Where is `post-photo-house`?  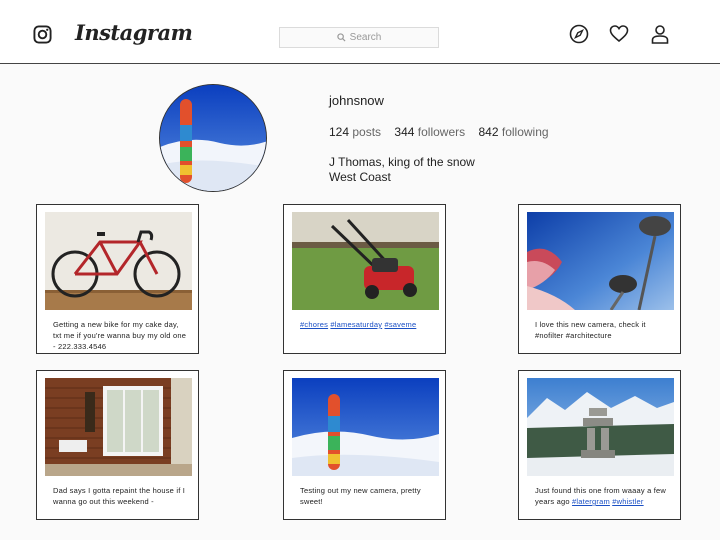 post-photo-house is located at coordinates (118, 427).